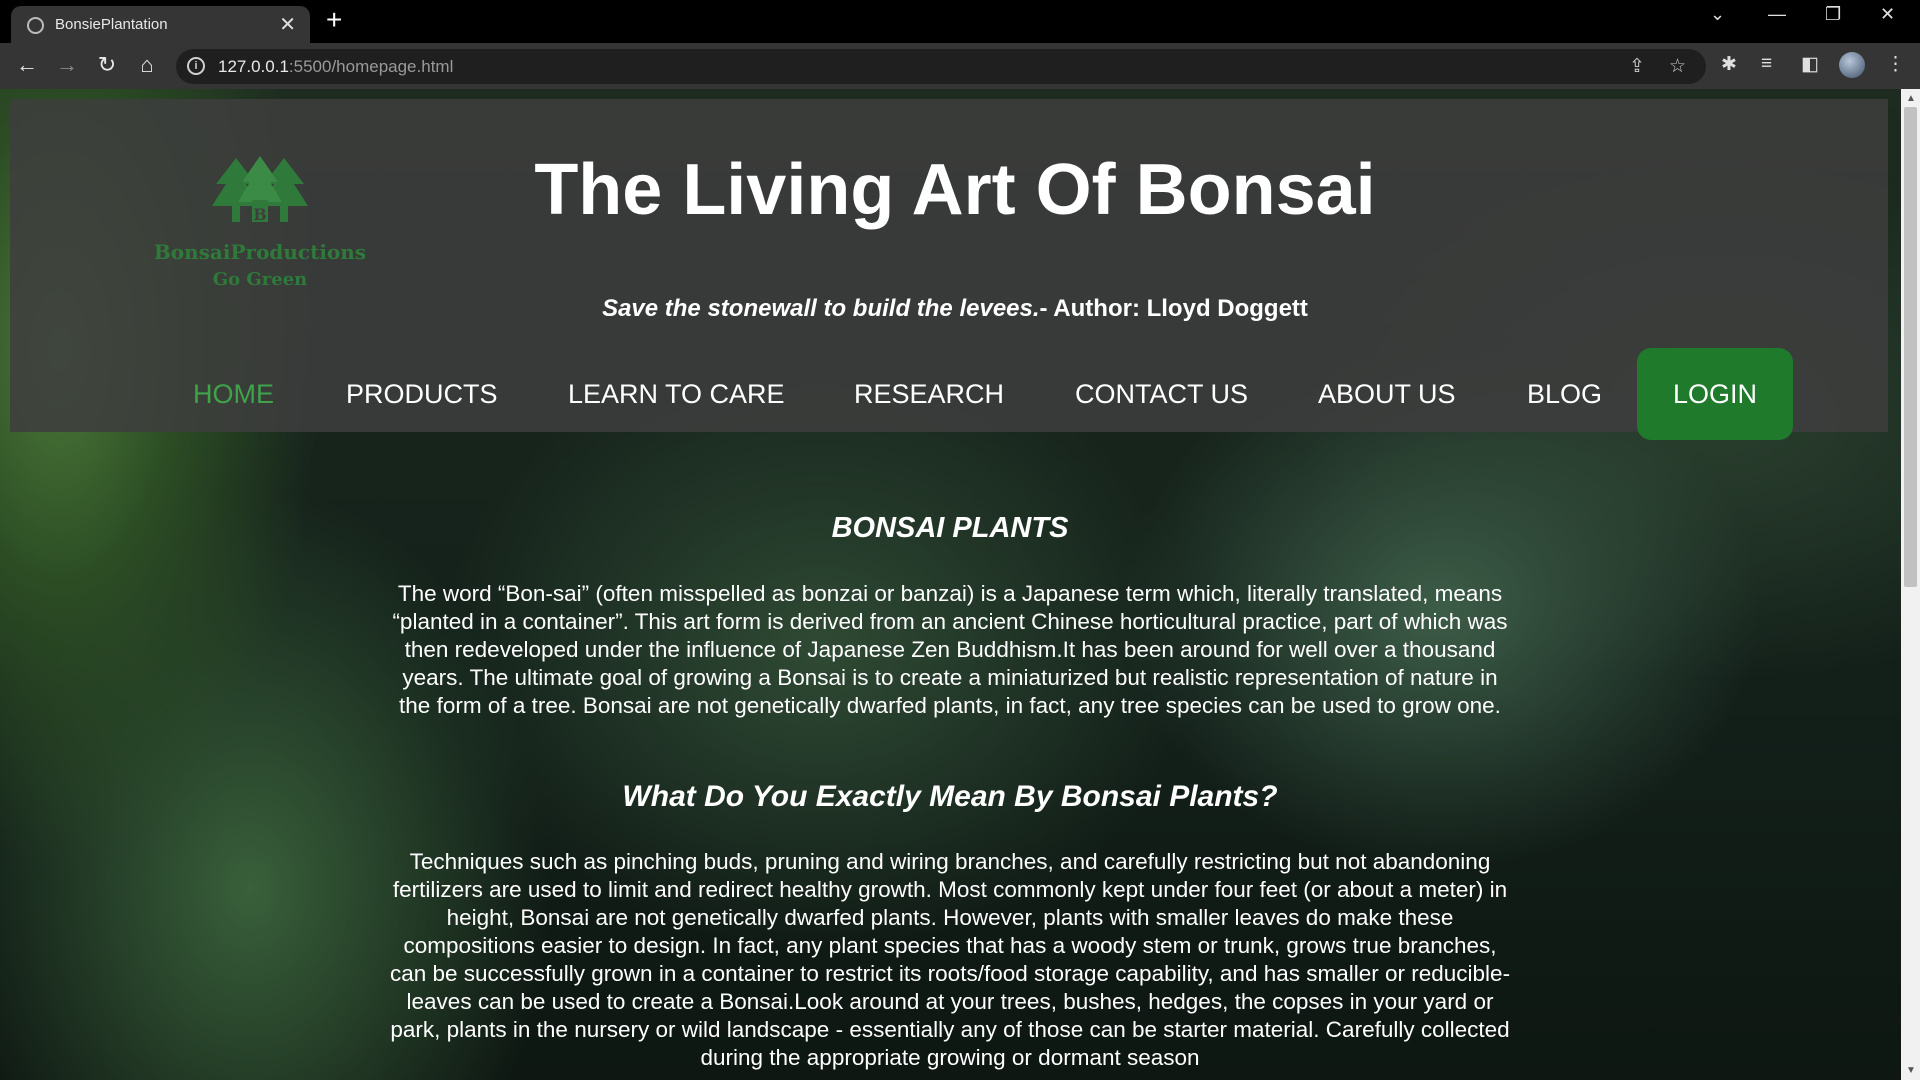  Describe the element at coordinates (1717, 14) in the screenshot. I see `tab-search-icon: ⌄` at that location.